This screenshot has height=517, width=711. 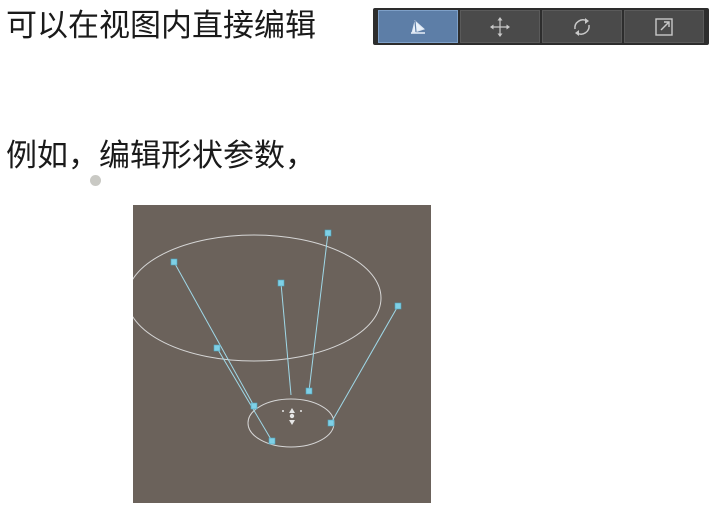 What do you see at coordinates (272, 441) in the screenshot?
I see `handle-bottom-front` at bounding box center [272, 441].